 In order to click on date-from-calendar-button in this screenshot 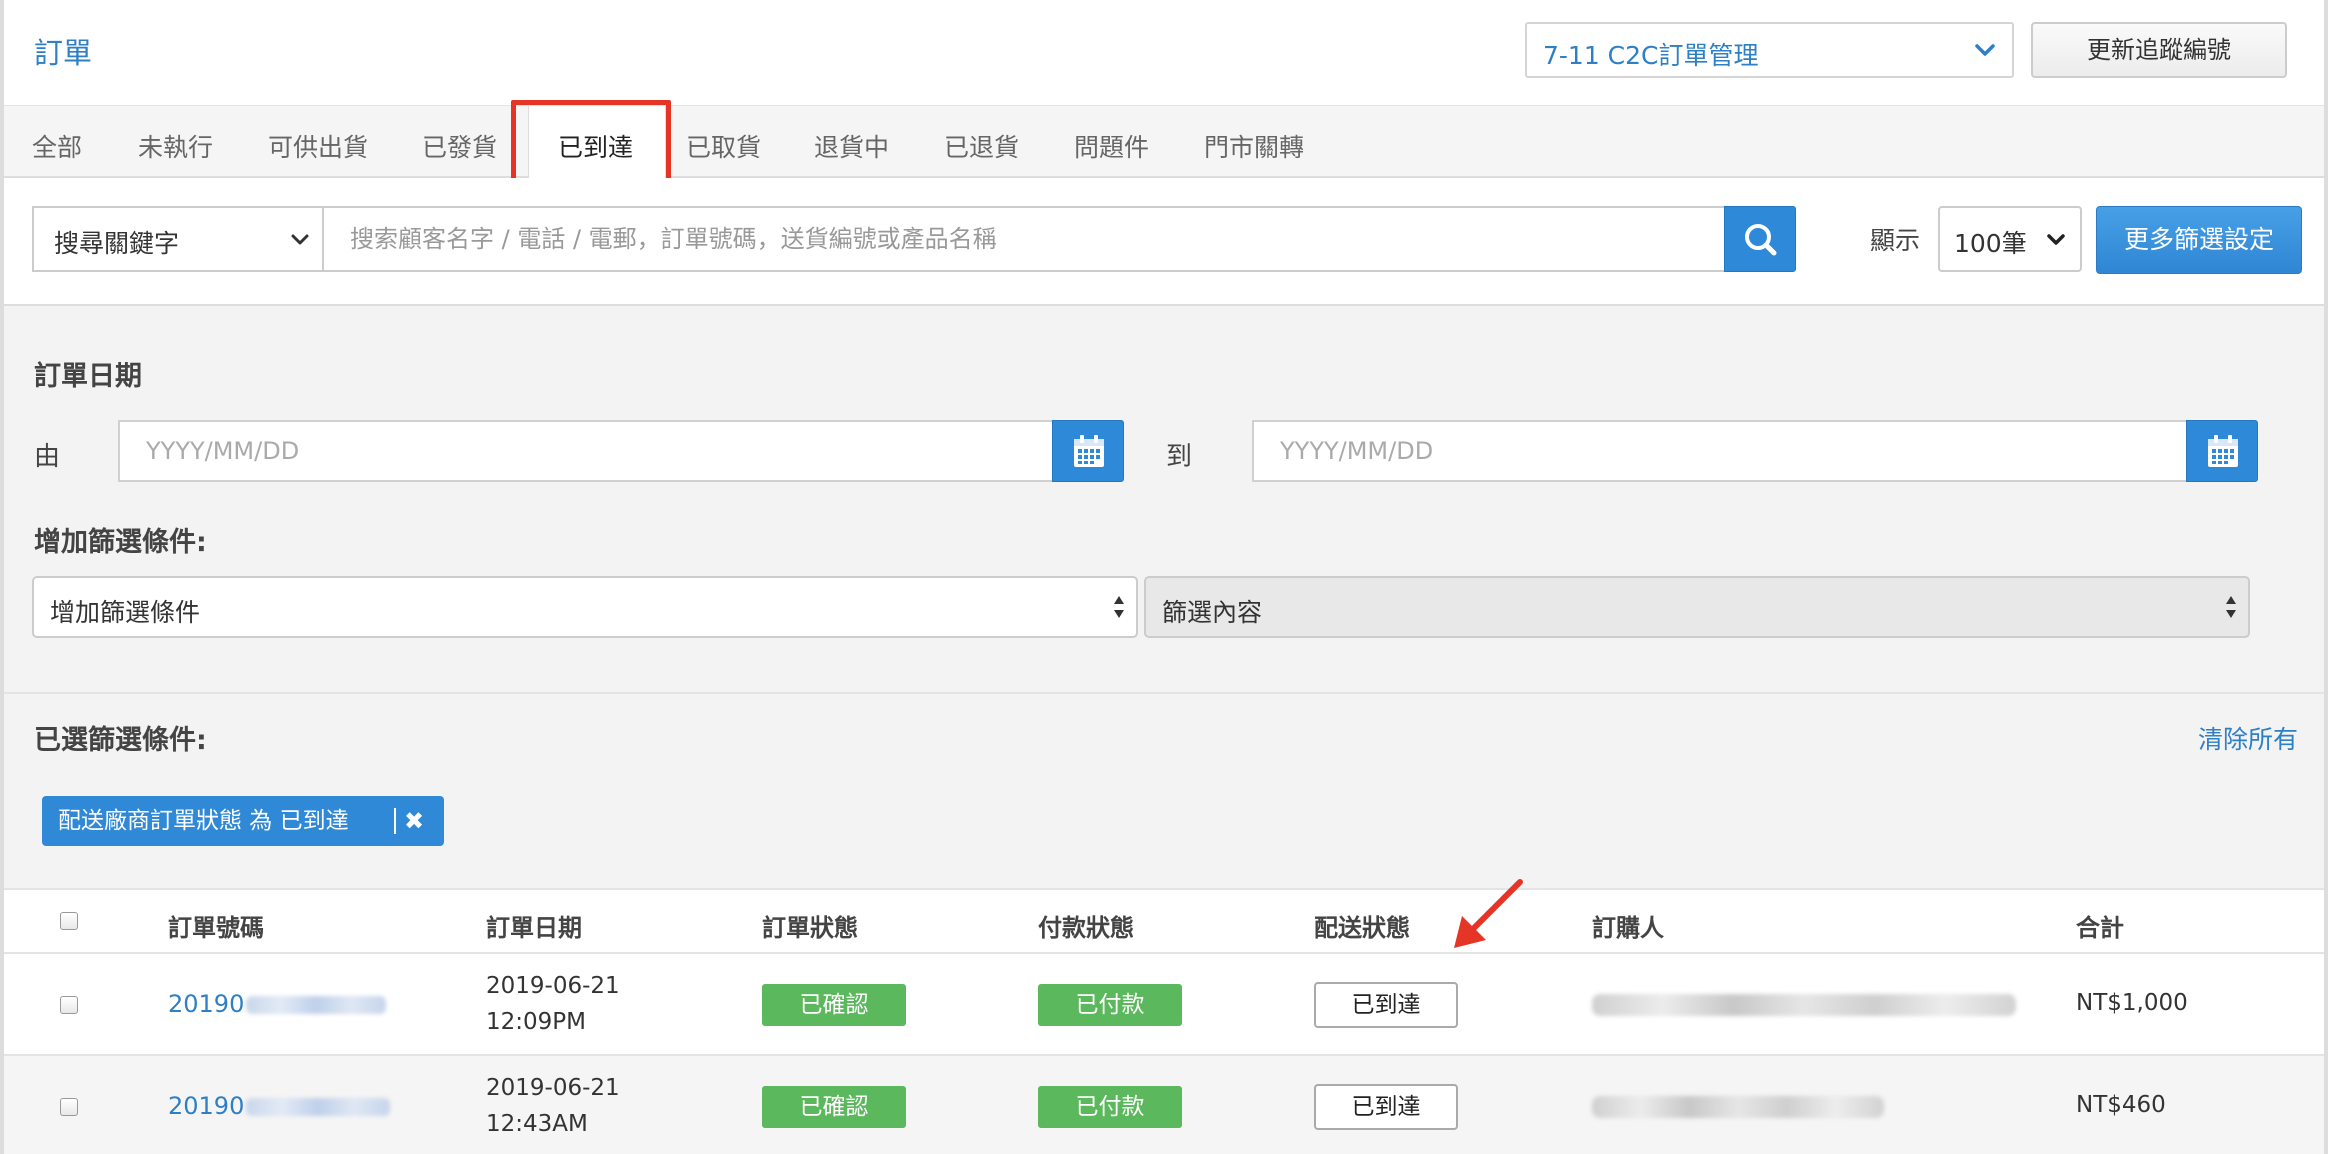, I will do `click(1088, 451)`.